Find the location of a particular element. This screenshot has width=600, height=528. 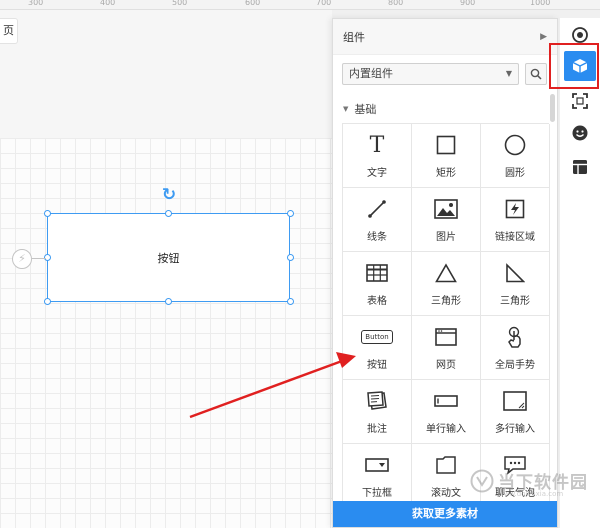

webpage-icon is located at coordinates (446, 337).